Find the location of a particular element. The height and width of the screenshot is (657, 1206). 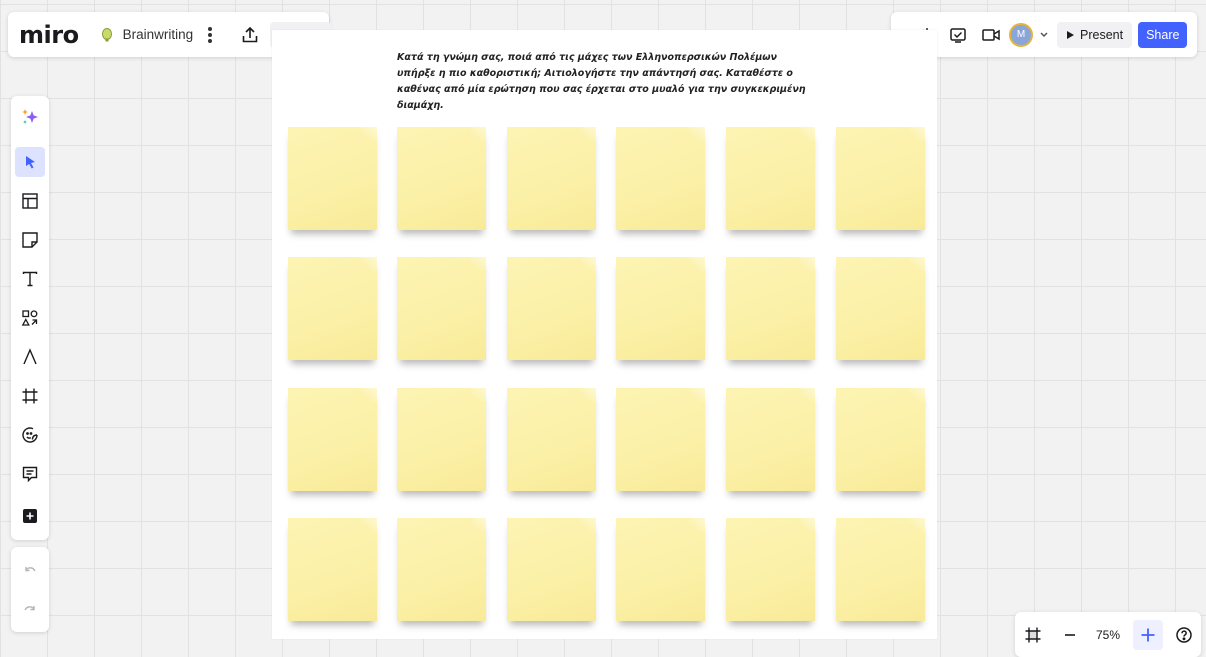

zoom-level: 75% is located at coordinates (1108, 635).